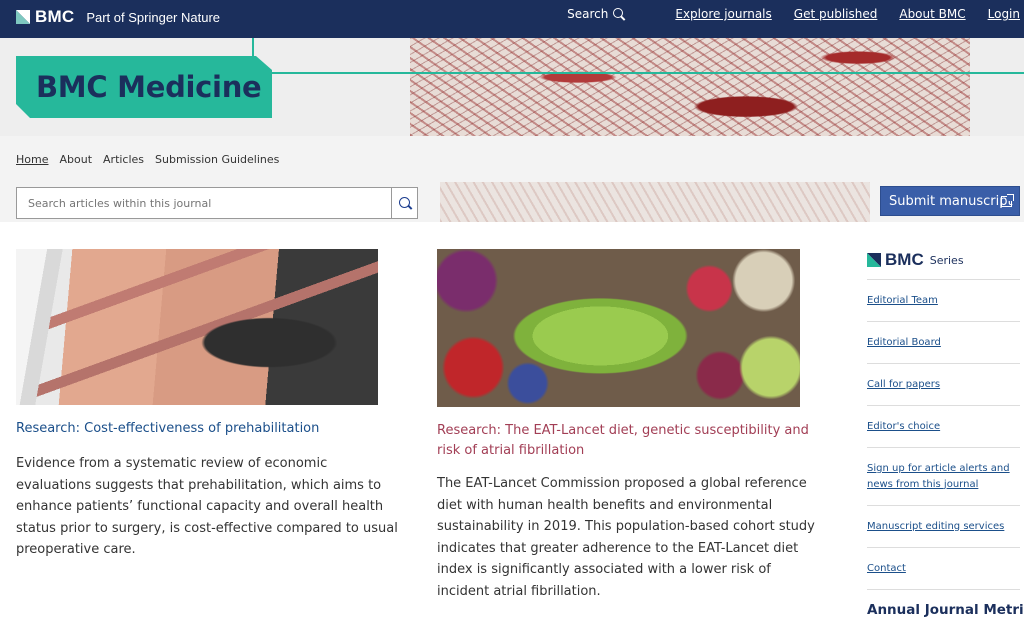 This screenshot has width=1024, height=639. I want to click on logo-subtitle: Part of Springer Nature, so click(153, 17).